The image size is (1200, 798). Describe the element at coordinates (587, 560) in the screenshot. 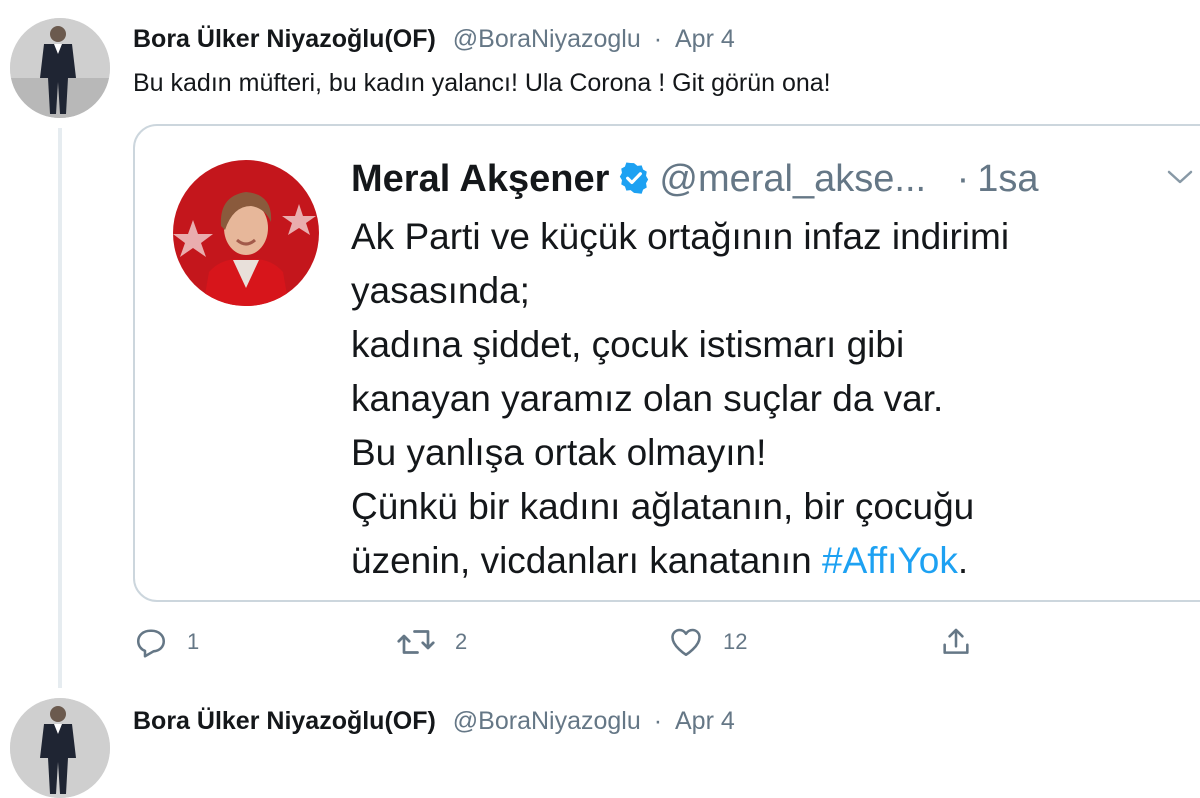

I see `quoted-text-fragment: üzenin, vicdanları kanatanın` at that location.